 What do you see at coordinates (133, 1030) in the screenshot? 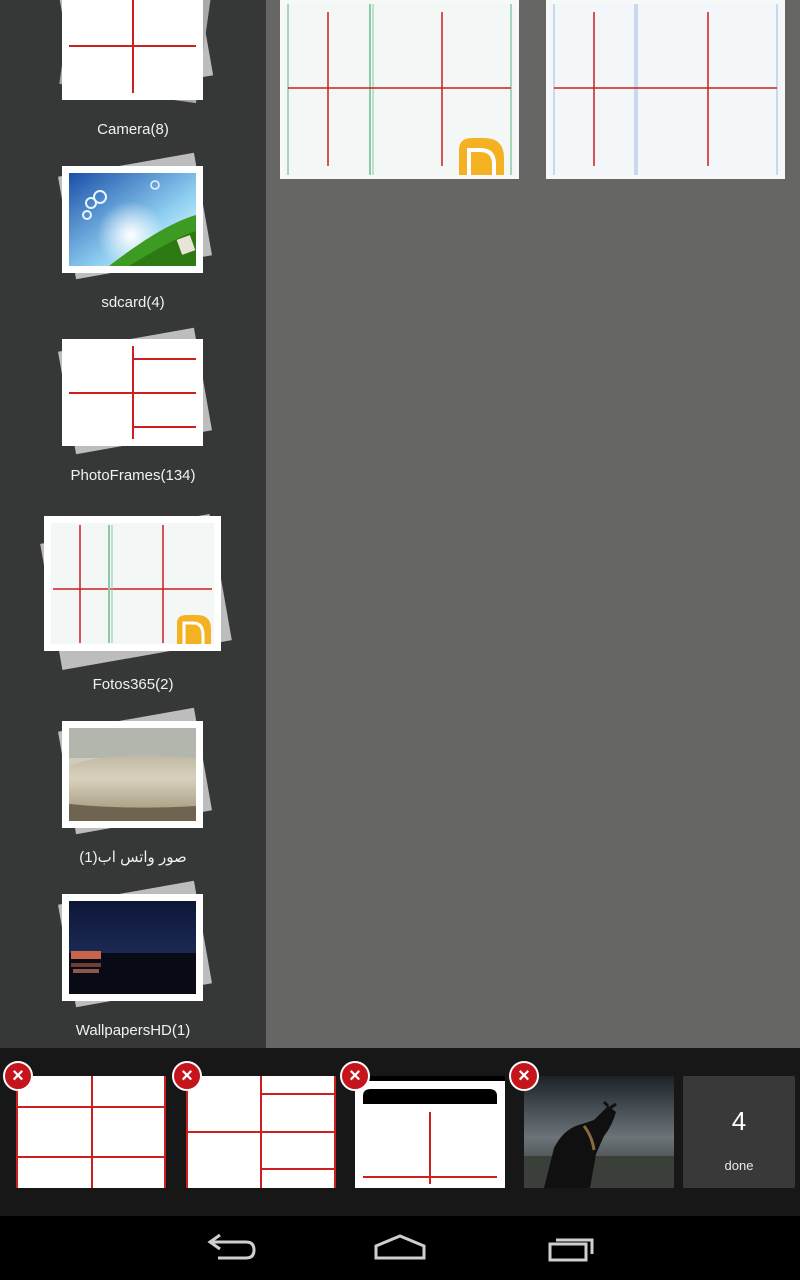
I see `album-label: WallpapersHD(1)` at bounding box center [133, 1030].